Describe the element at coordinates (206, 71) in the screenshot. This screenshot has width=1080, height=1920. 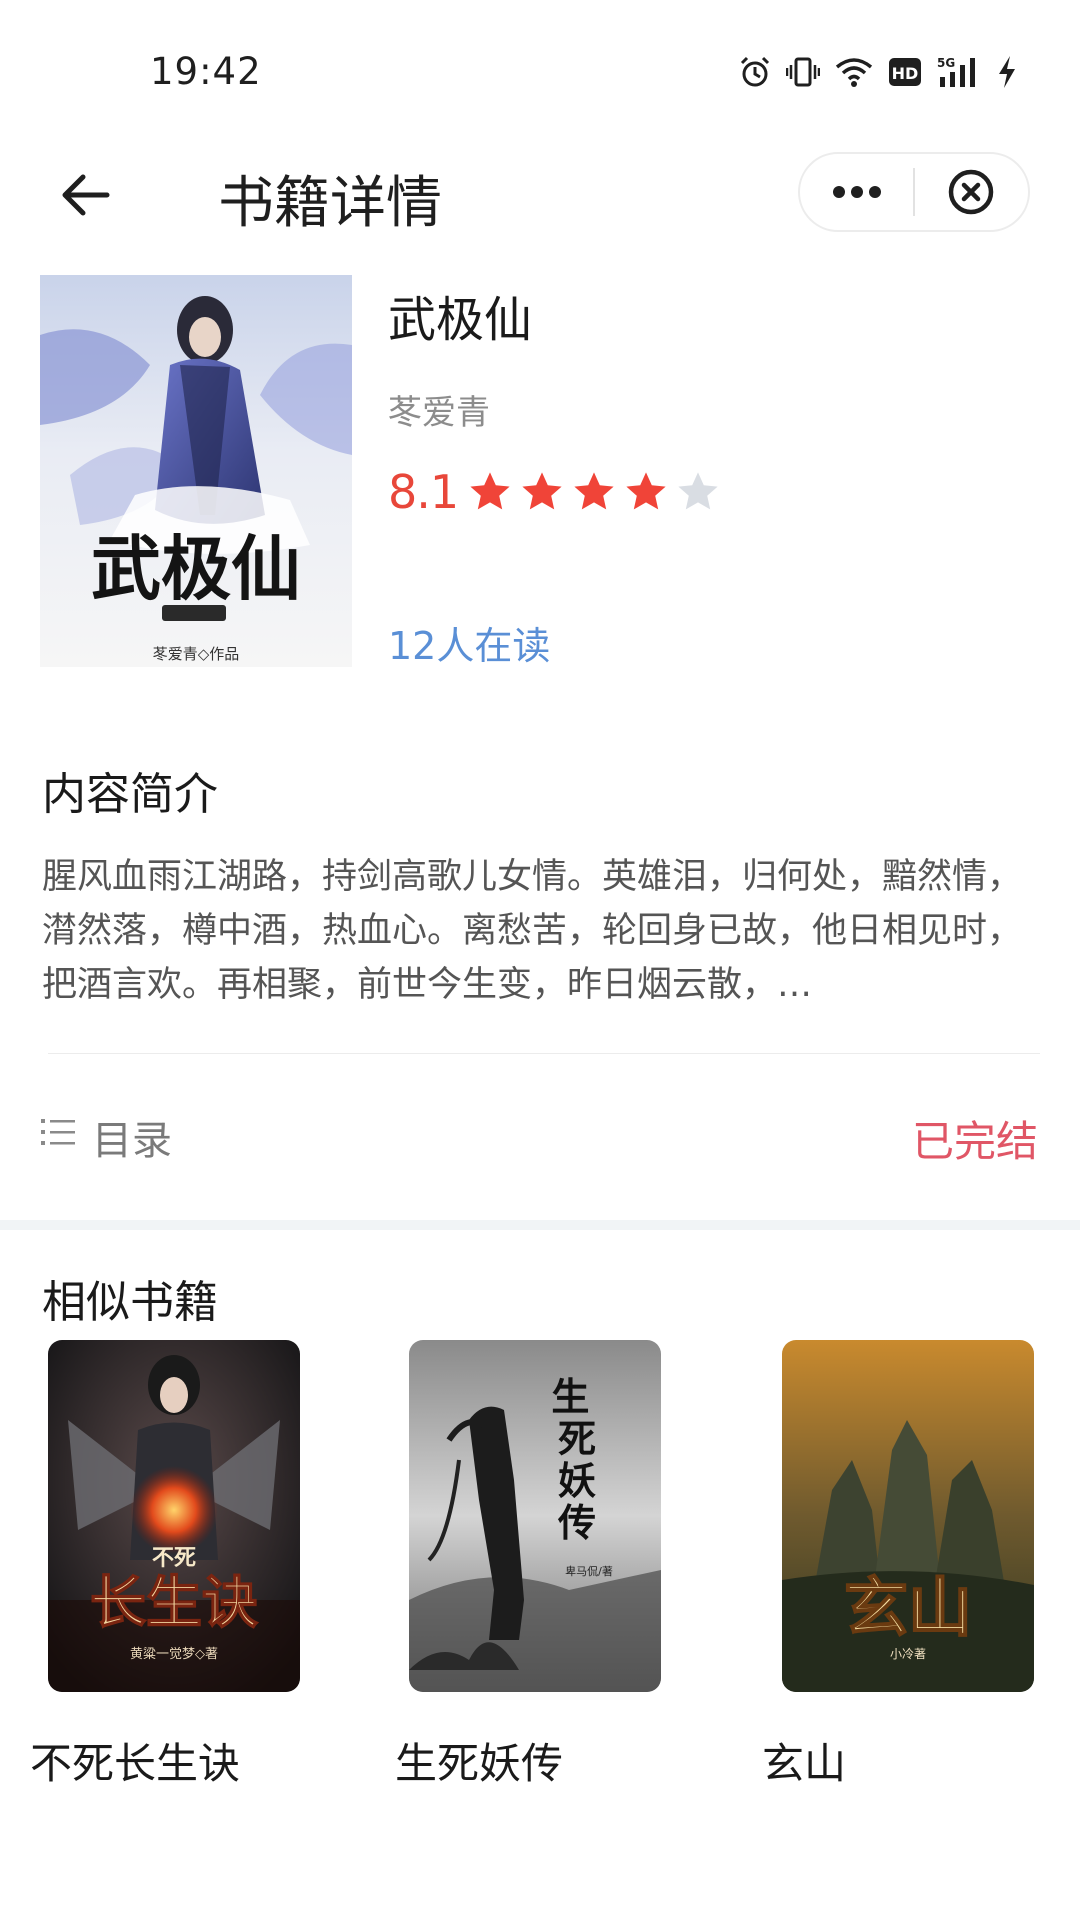
I see `status-time: 19:42` at that location.